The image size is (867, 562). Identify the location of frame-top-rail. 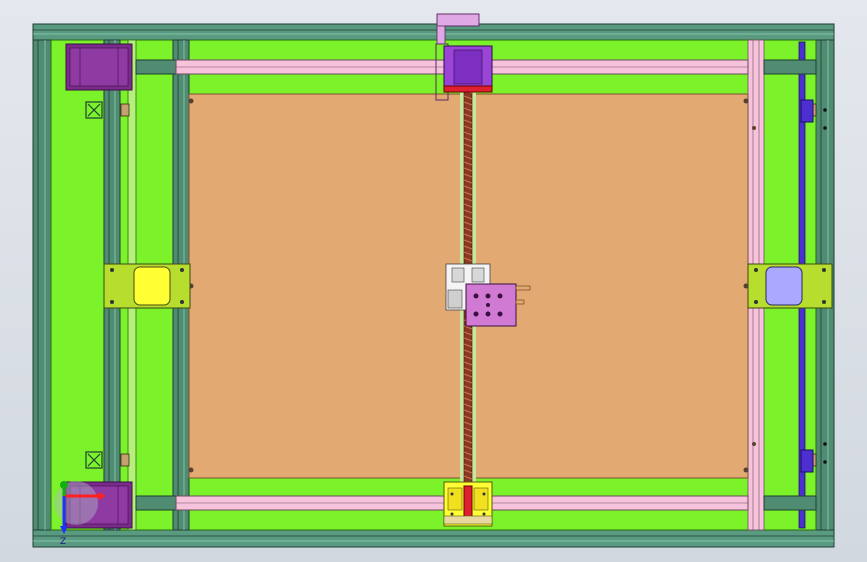
(433, 32).